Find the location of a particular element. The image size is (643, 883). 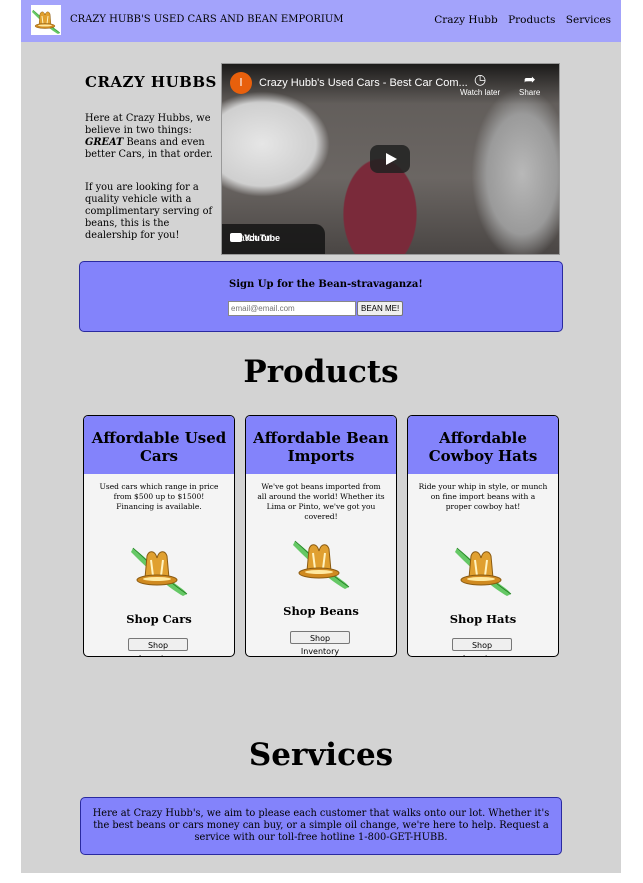

card-title: Affordable Cowboy Hats is located at coordinates (483, 447).